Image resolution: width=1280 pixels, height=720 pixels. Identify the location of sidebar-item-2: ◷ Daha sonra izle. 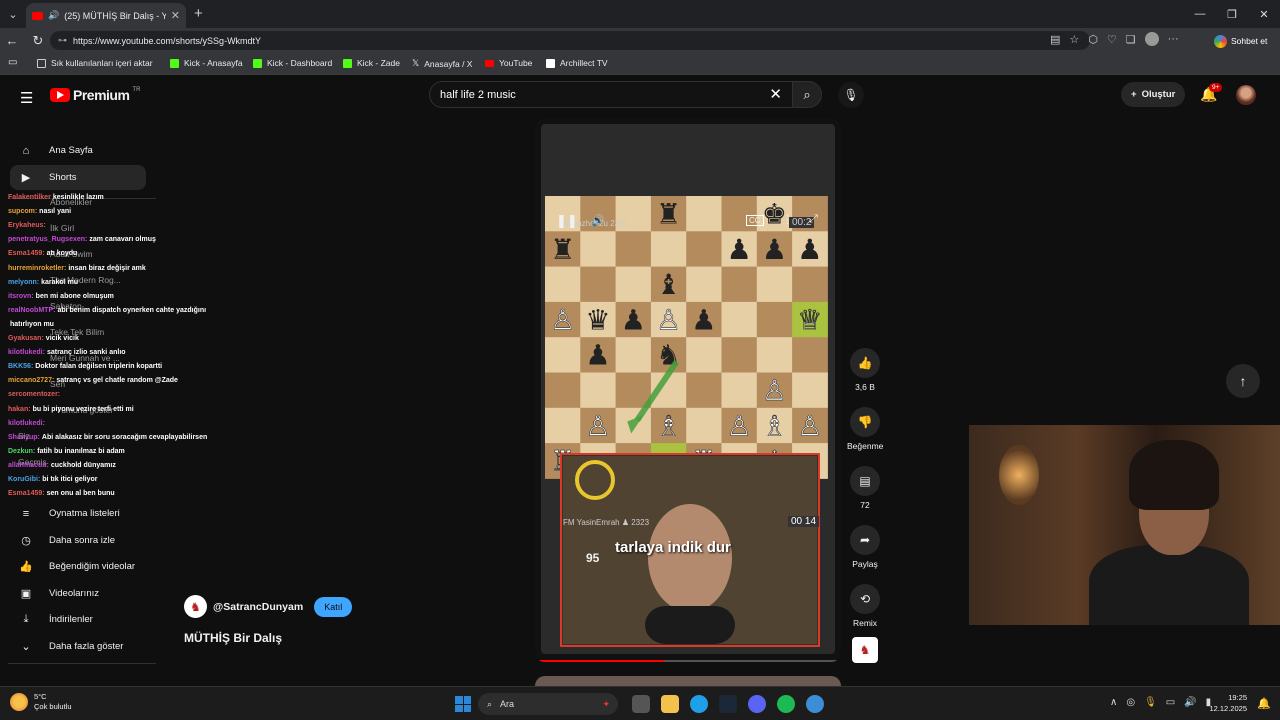
(78, 540).